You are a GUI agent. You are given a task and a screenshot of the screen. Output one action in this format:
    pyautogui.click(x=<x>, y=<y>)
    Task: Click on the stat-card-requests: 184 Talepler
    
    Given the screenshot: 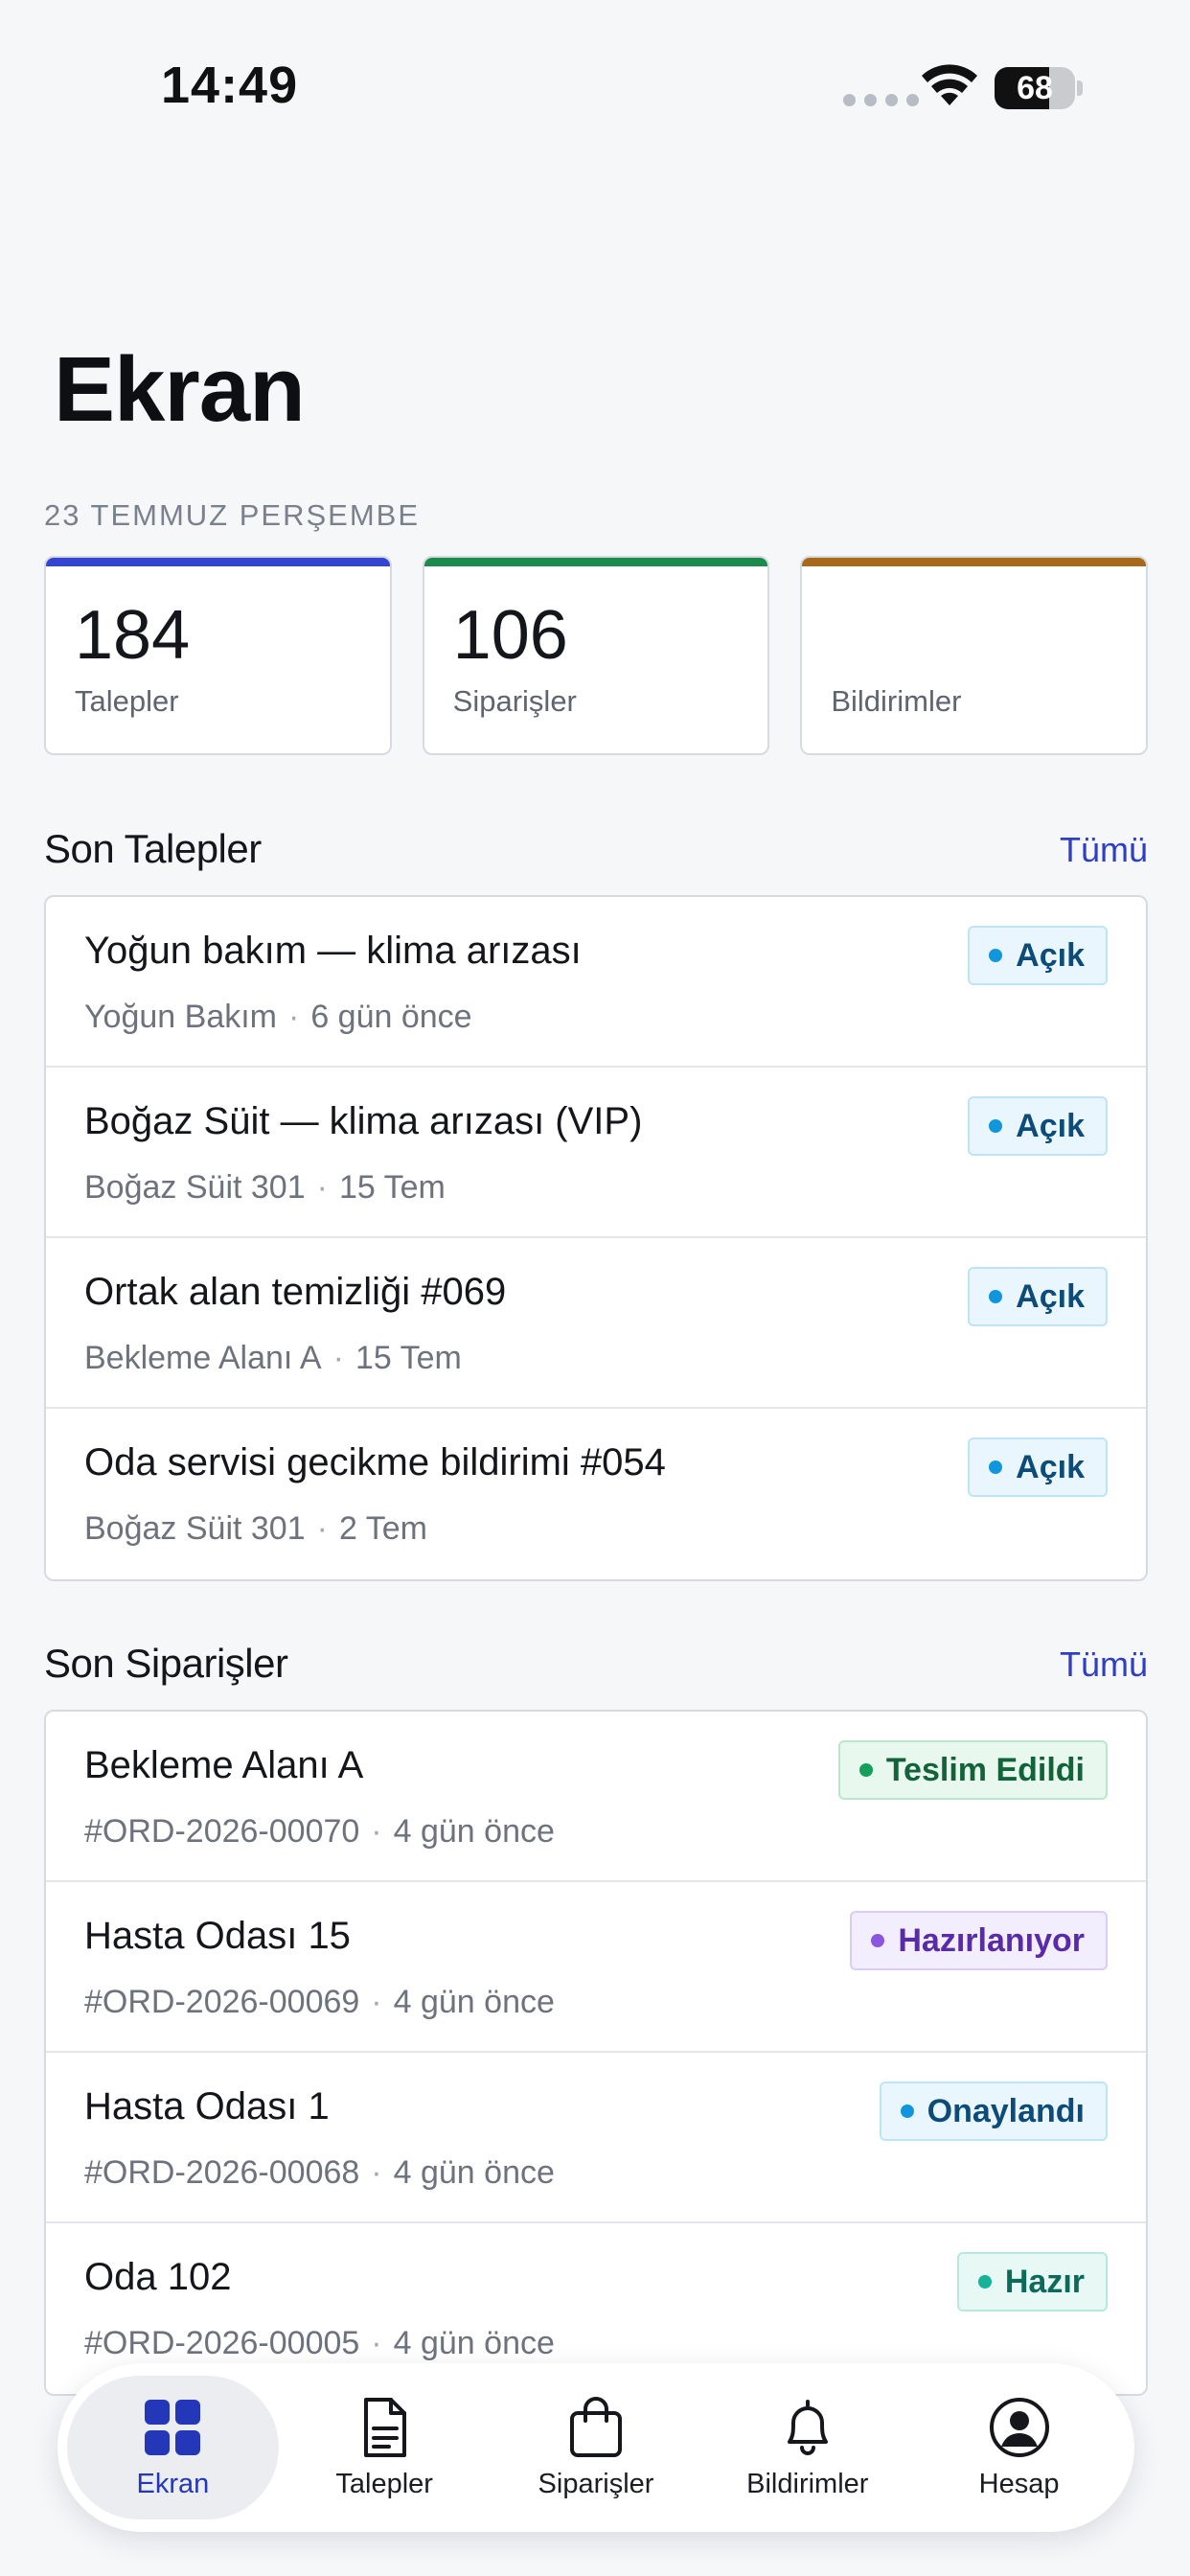 What is the action you would take?
    pyautogui.click(x=218, y=655)
    